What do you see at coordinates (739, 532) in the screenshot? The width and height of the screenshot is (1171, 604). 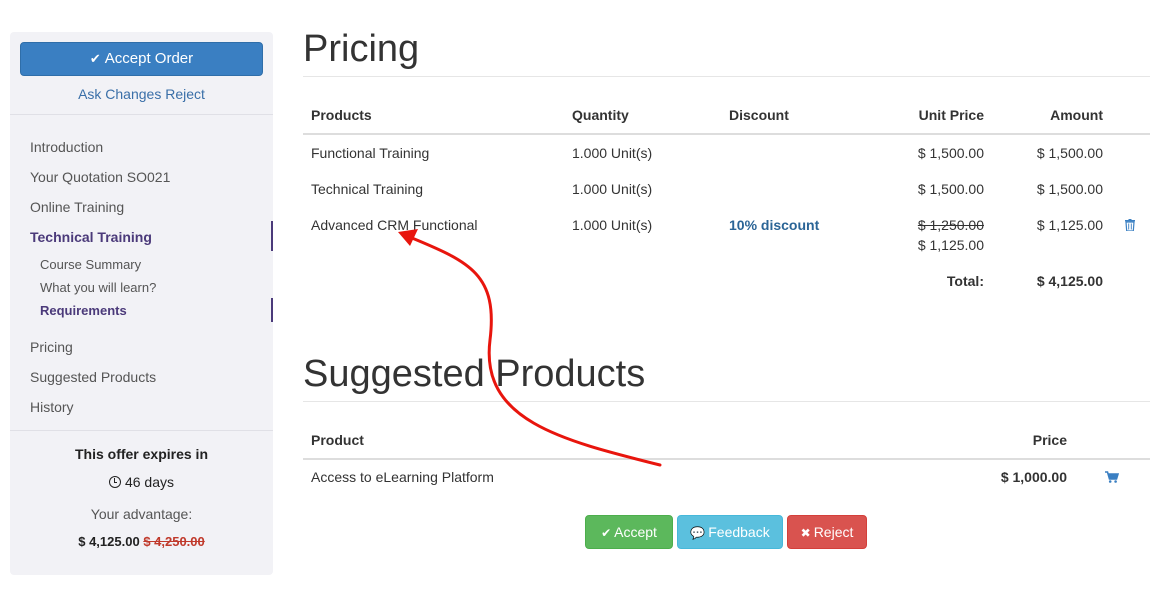 I see `feedback-label: Feedback` at bounding box center [739, 532].